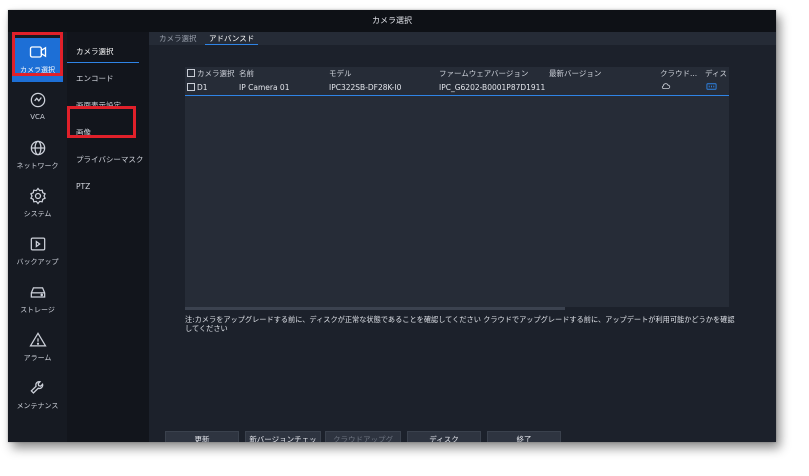 The height and width of the screenshot is (476, 809). Describe the element at coordinates (37, 70) in the screenshot. I see `nav-camera-label: カメラ選択` at that location.